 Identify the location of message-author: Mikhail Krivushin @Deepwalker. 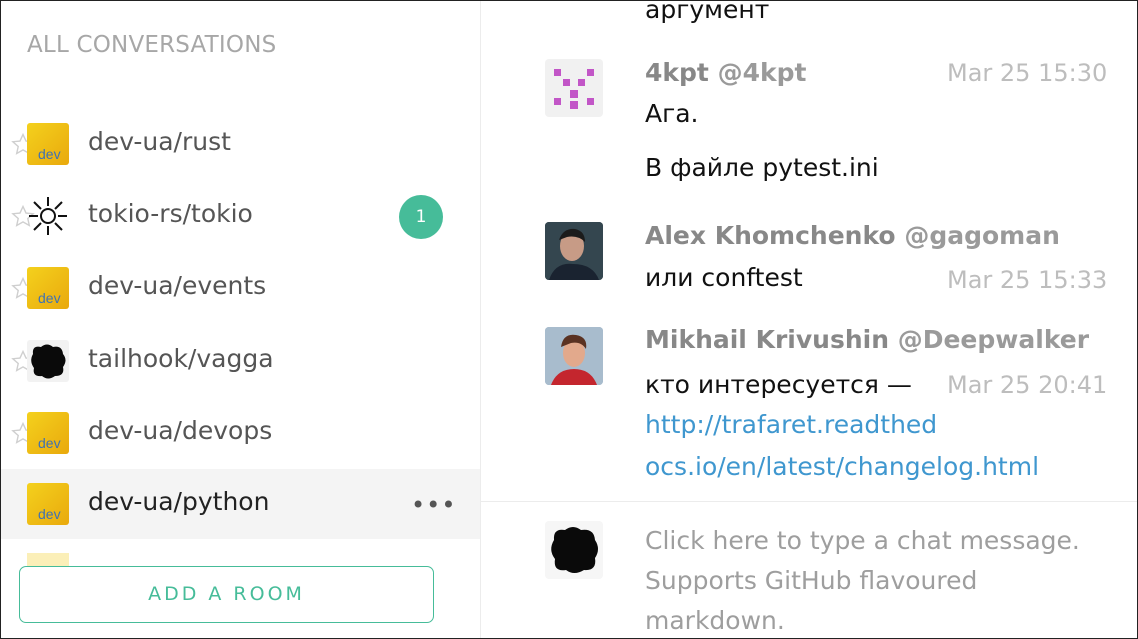
(867, 339).